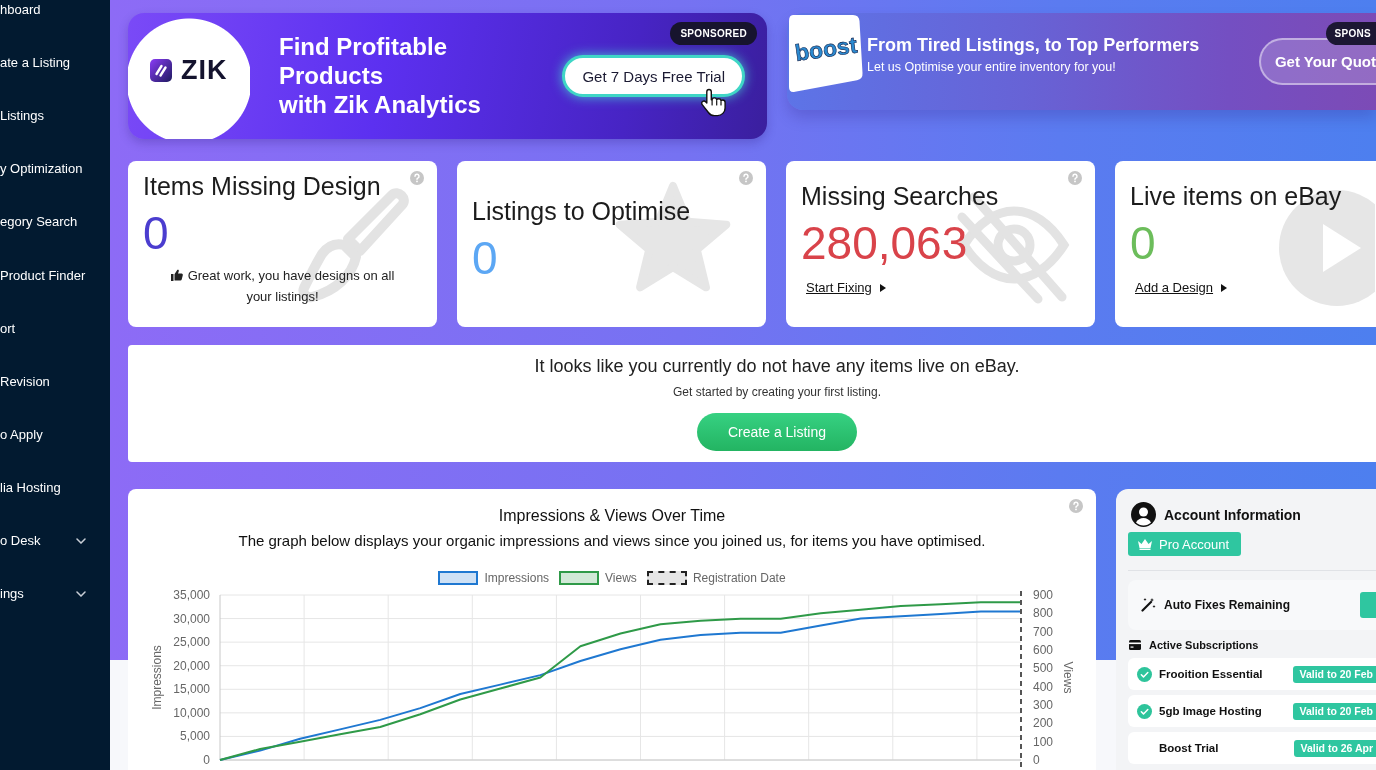 The width and height of the screenshot is (1376, 770). Describe the element at coordinates (992, 67) in the screenshot. I see `promo-subheading: Let us Optimise your entire inventory for you!` at that location.